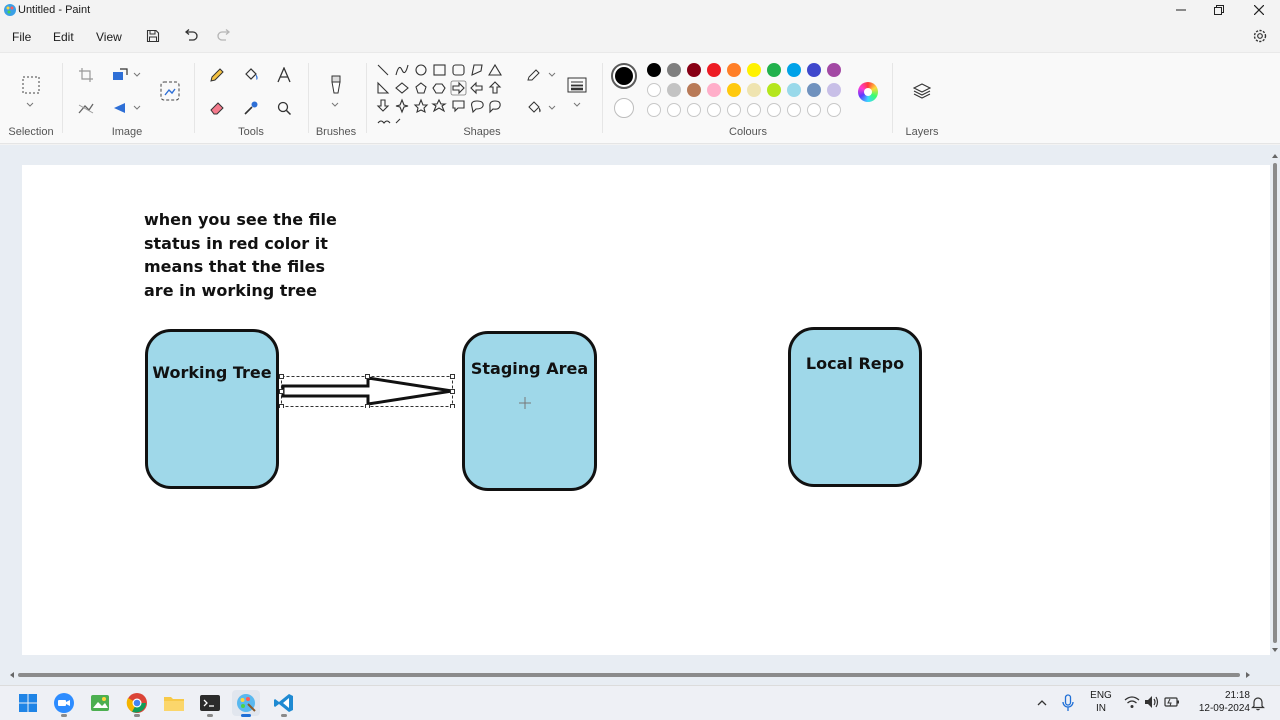  What do you see at coordinates (28, 703) in the screenshot?
I see `start-button` at bounding box center [28, 703].